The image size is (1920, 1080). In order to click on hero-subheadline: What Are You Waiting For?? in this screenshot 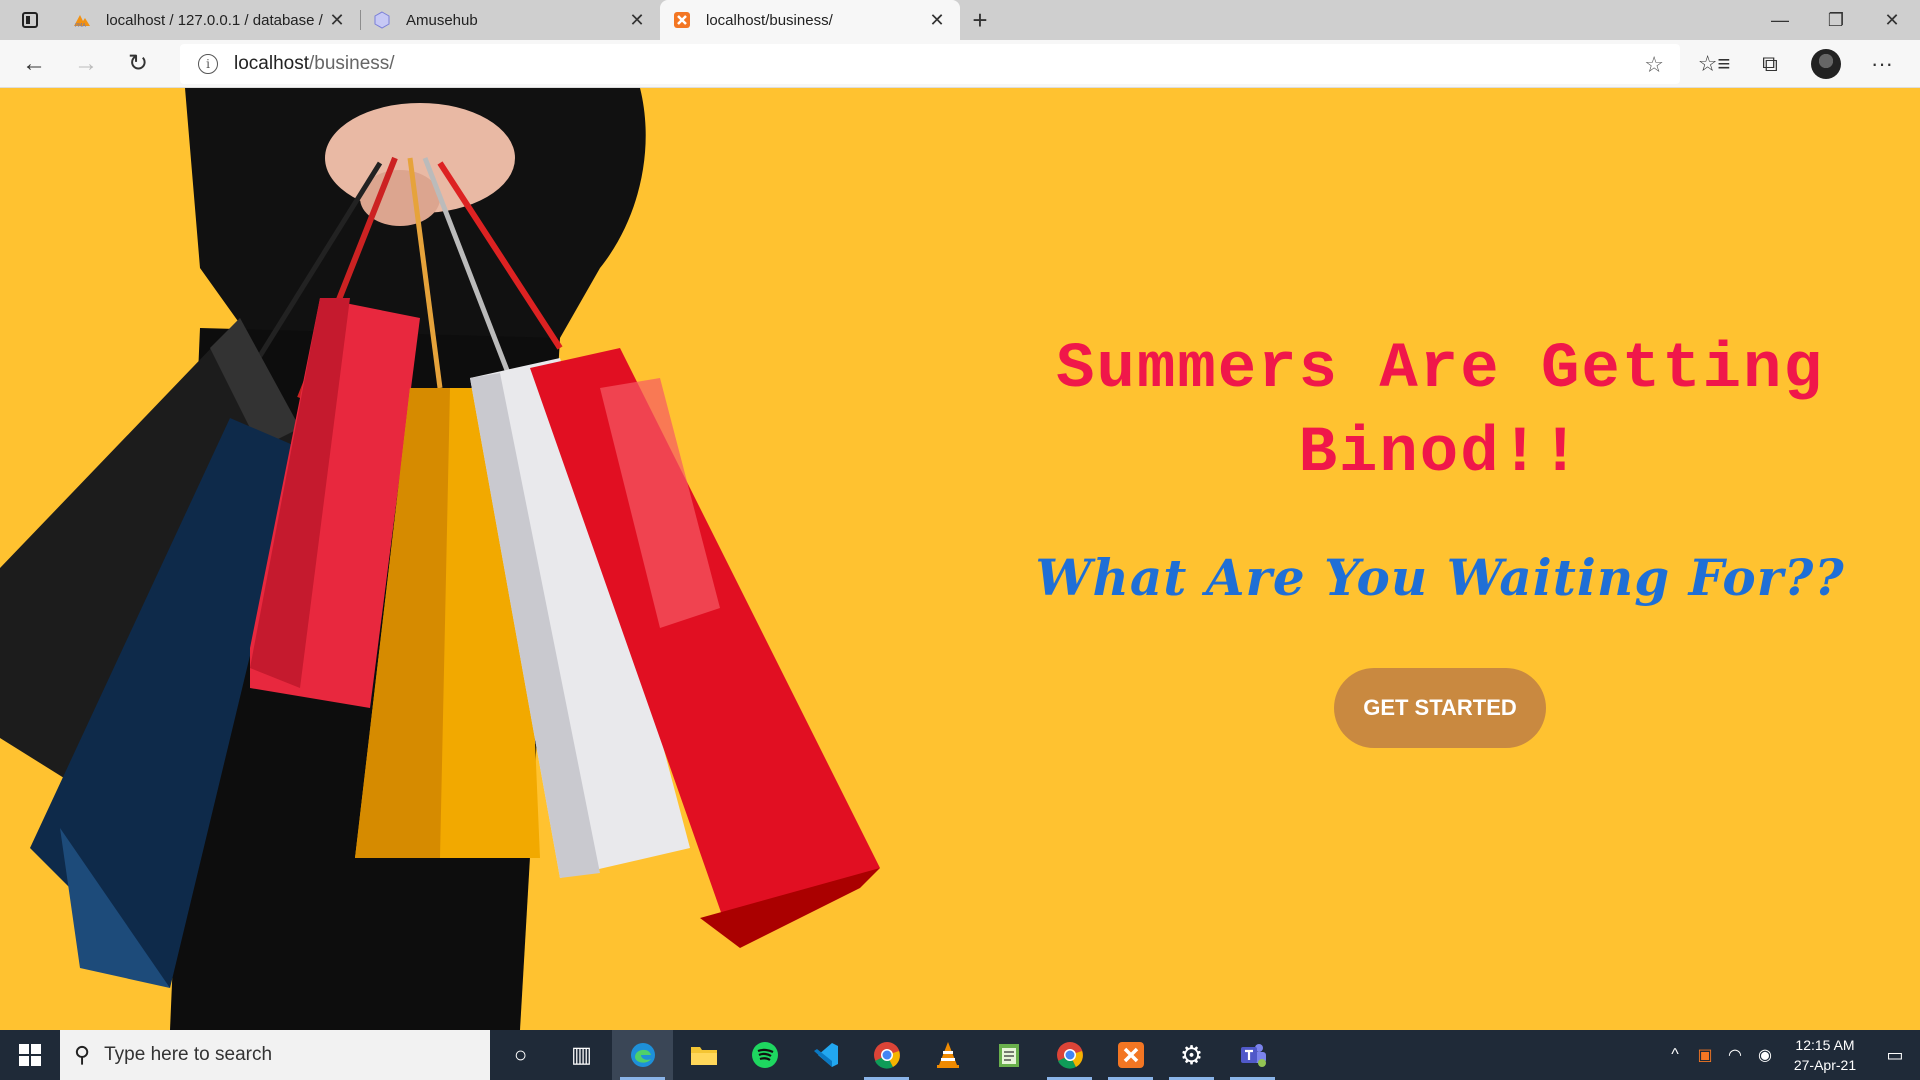, I will do `click(1440, 577)`.